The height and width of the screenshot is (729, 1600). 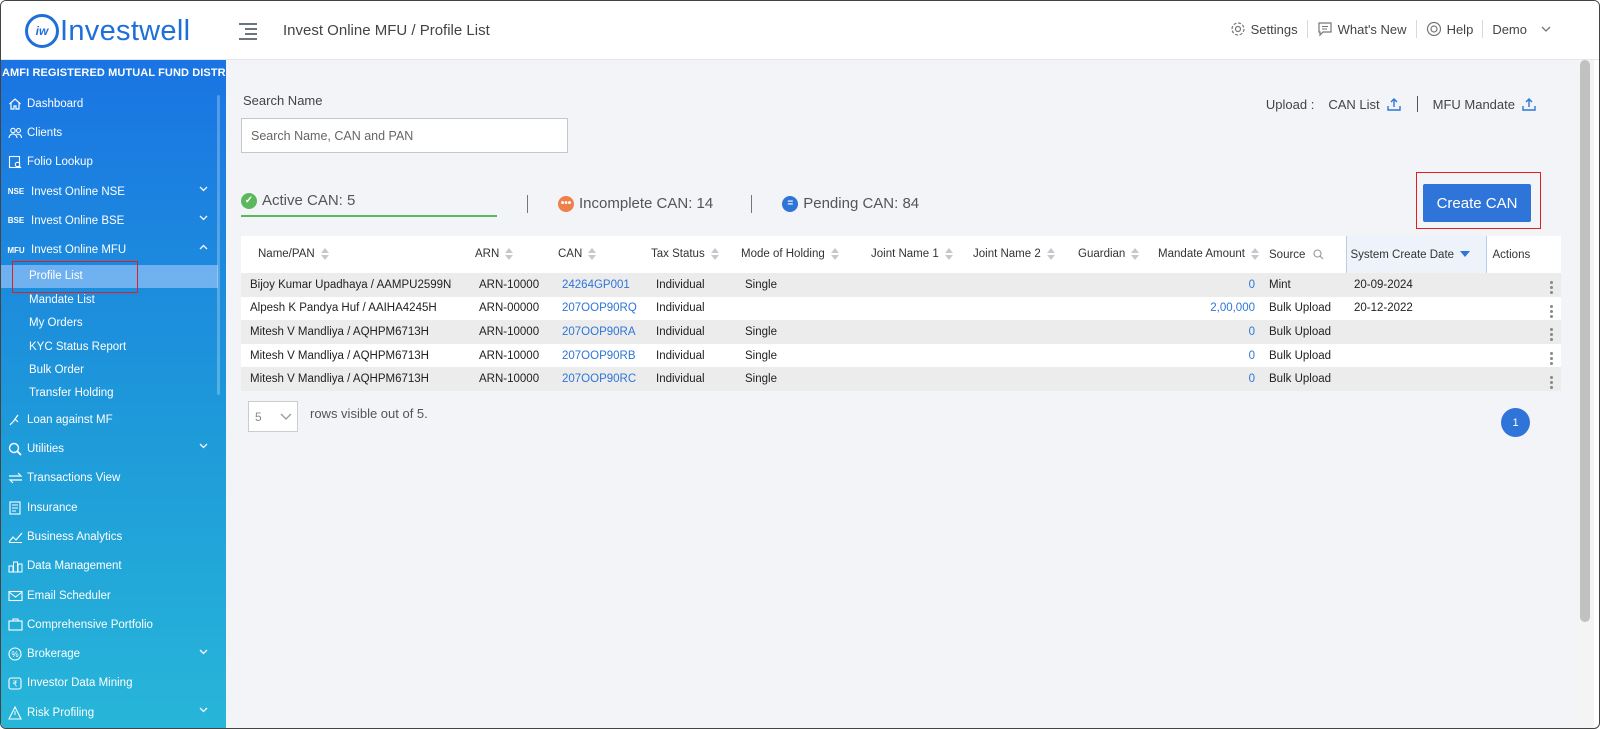 What do you see at coordinates (635, 204) in the screenshot?
I see `tab-incomplete-can: ••• Incomplete CAN: 14` at bounding box center [635, 204].